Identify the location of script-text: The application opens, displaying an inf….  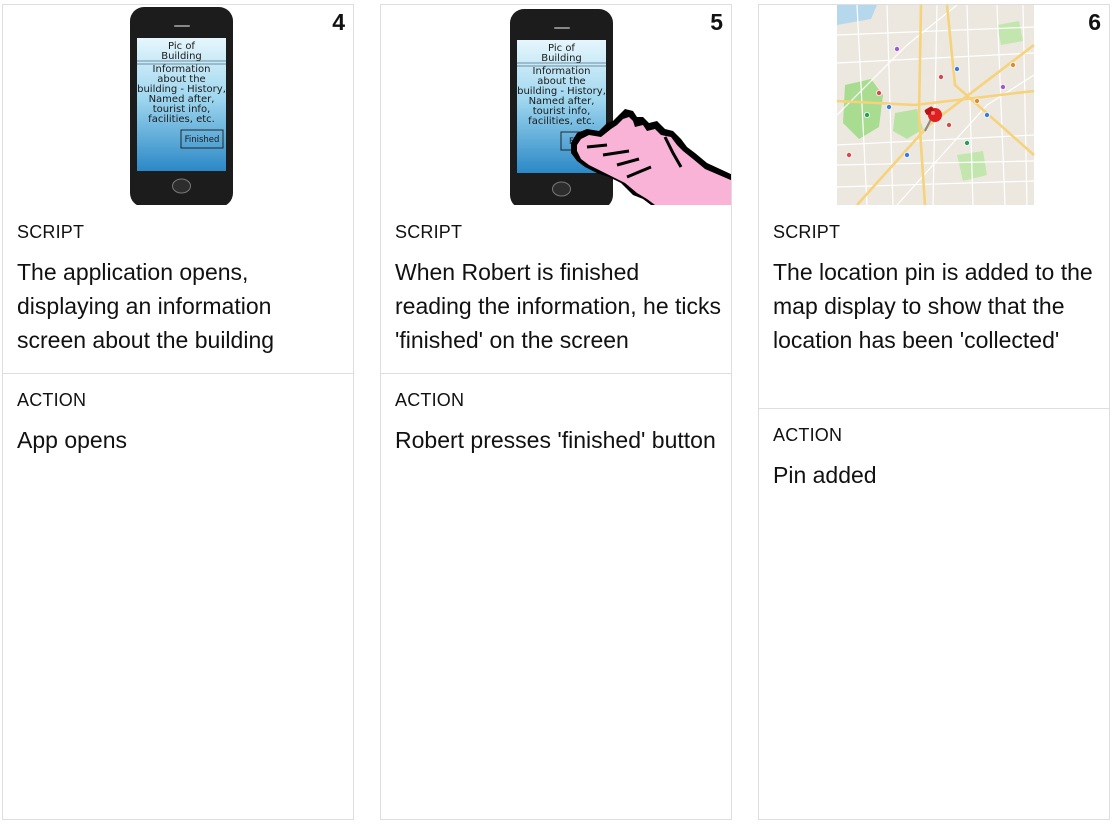
(146, 306).